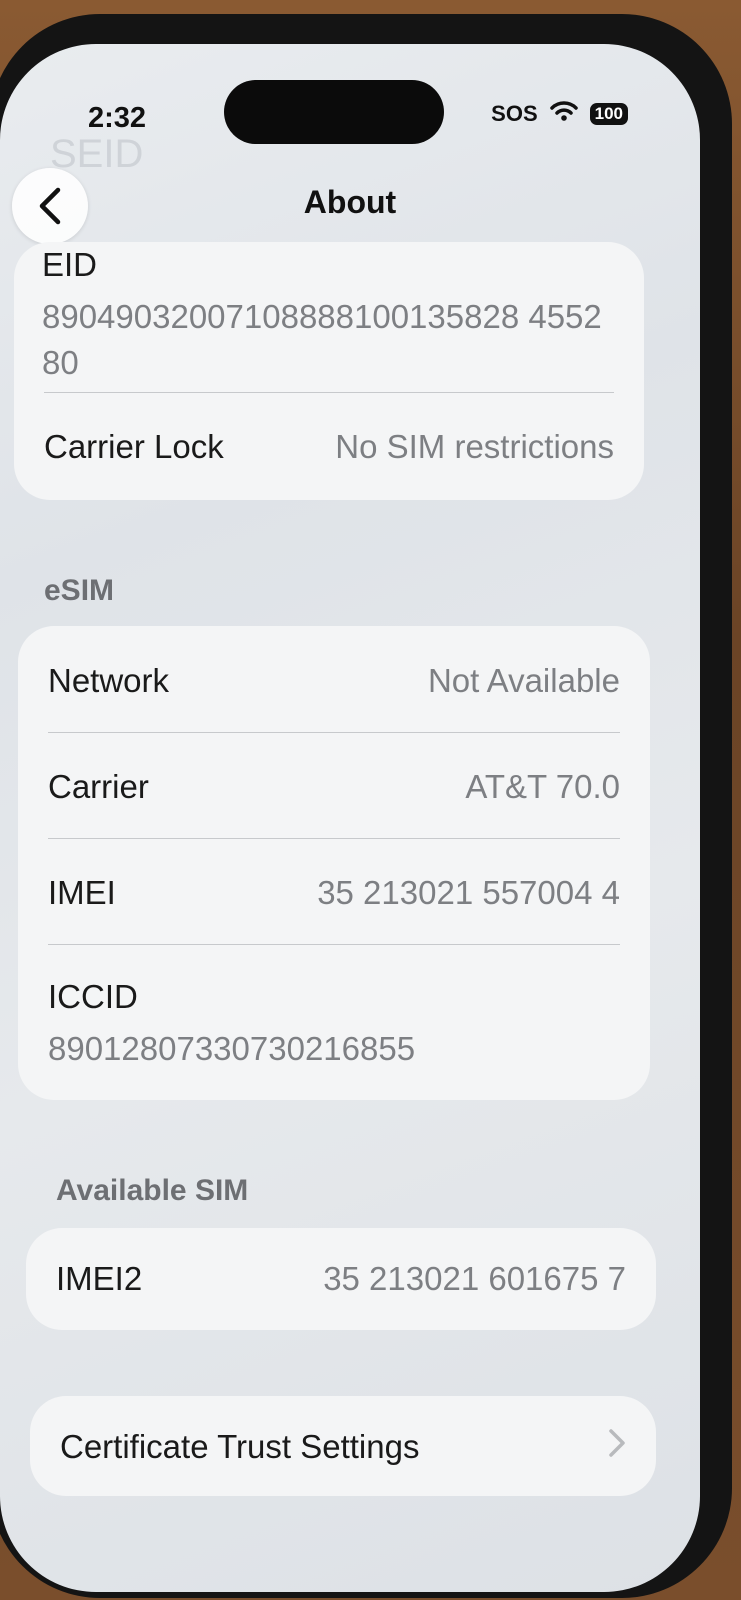 The image size is (741, 1600). I want to click on available-sim-card: IMEI2 35 213021 601675 7, so click(341, 1279).